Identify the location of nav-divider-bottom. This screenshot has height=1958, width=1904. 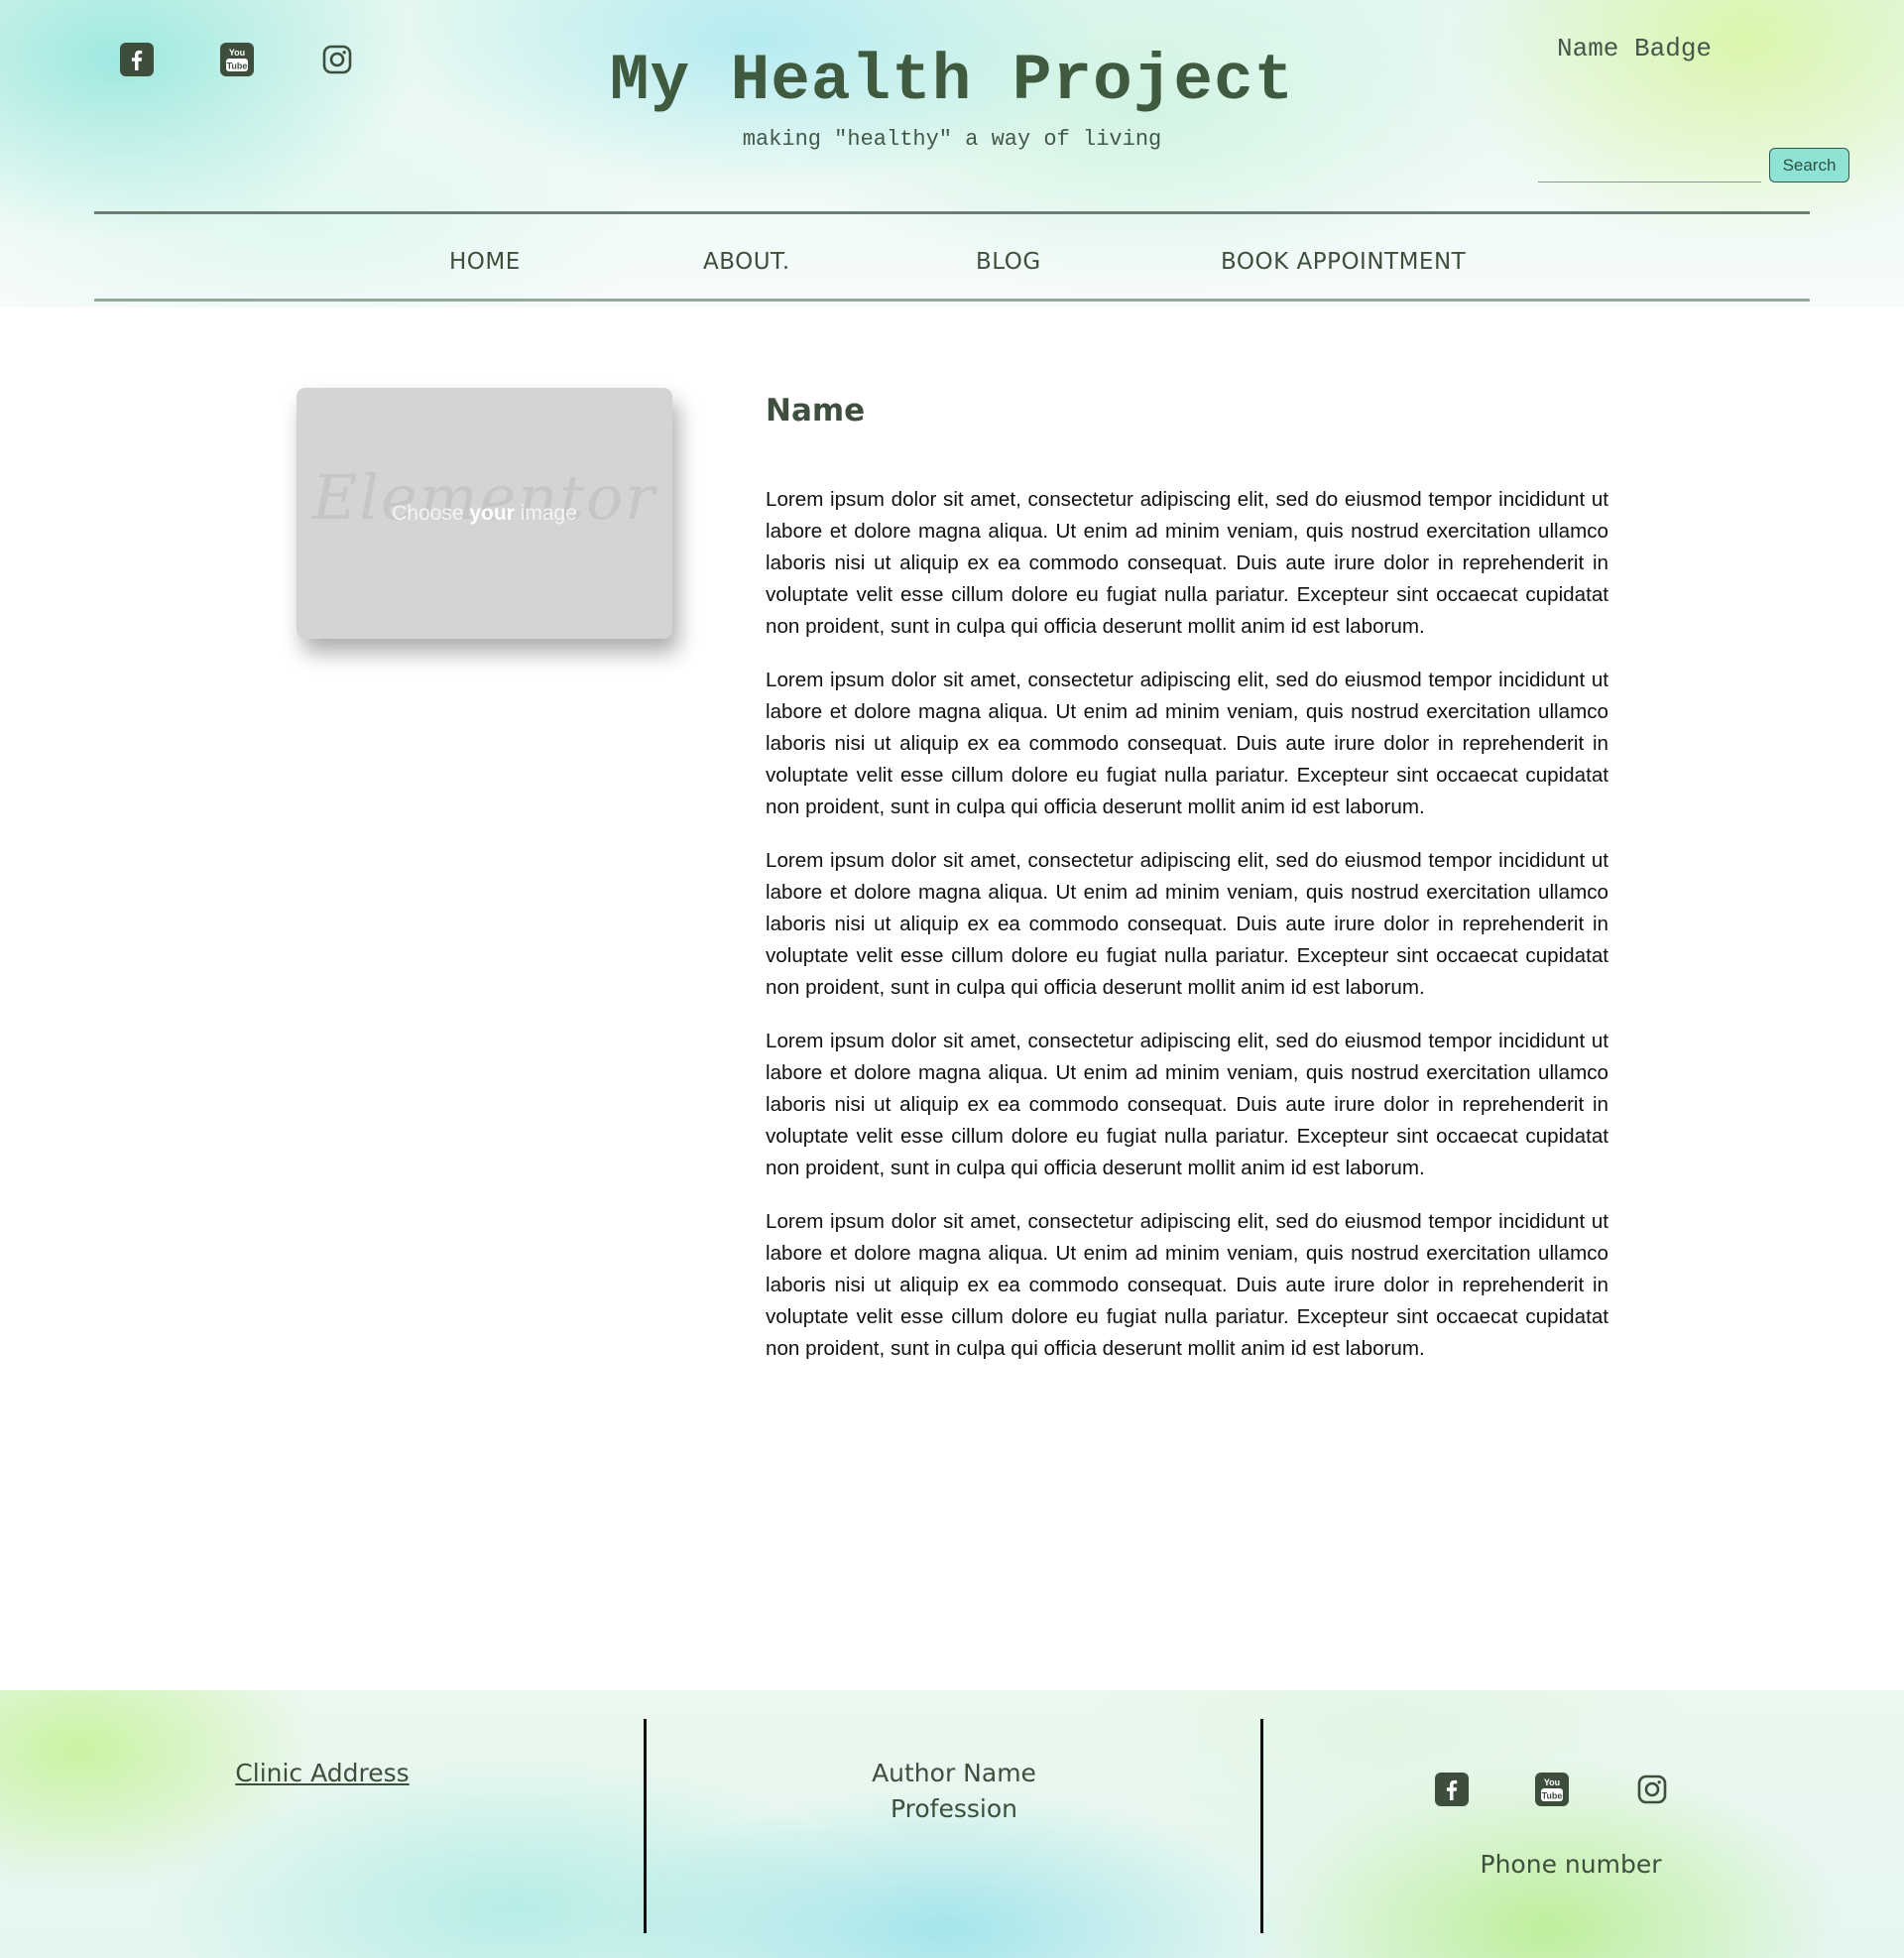
(952, 301).